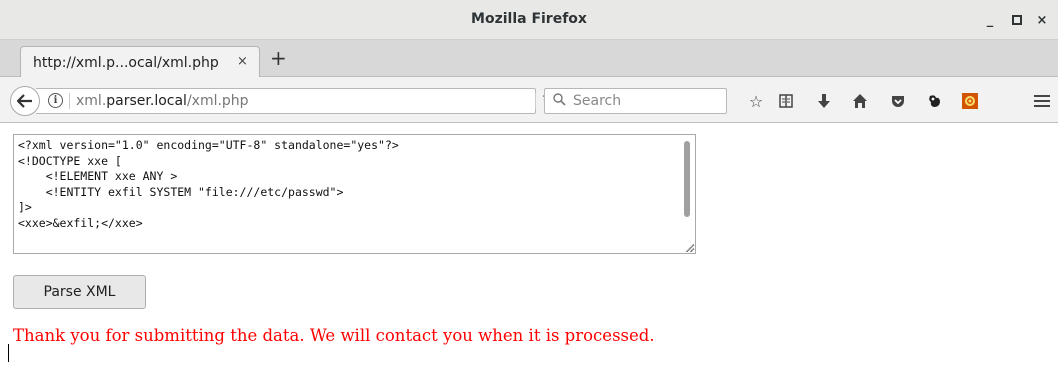 This screenshot has height=365, width=1058. Describe the element at coordinates (1042, 101) in the screenshot. I see `menu-icon` at that location.